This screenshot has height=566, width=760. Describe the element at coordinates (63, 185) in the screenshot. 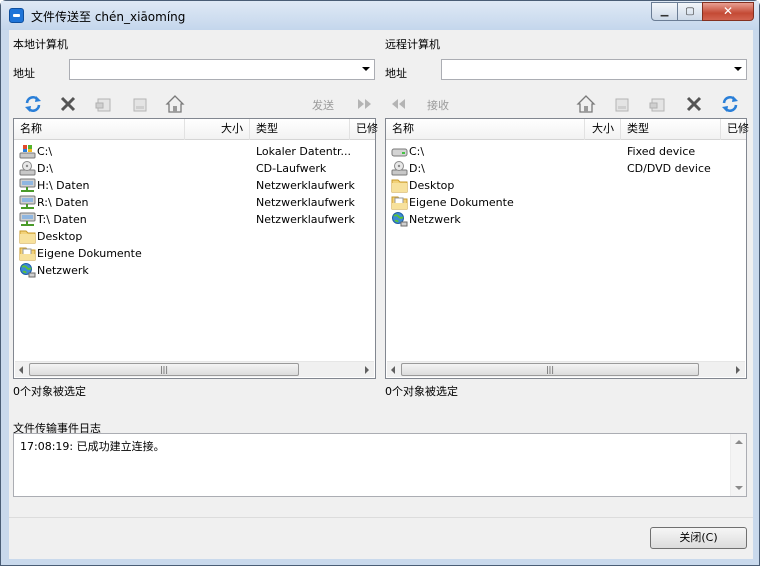

I see `file-name: H:\ Daten` at that location.